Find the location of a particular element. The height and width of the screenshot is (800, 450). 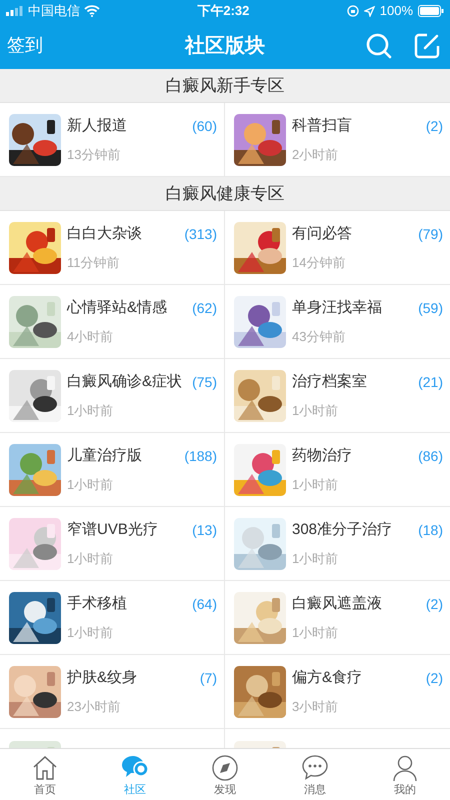

rotation-lock-icon is located at coordinates (352, 11).